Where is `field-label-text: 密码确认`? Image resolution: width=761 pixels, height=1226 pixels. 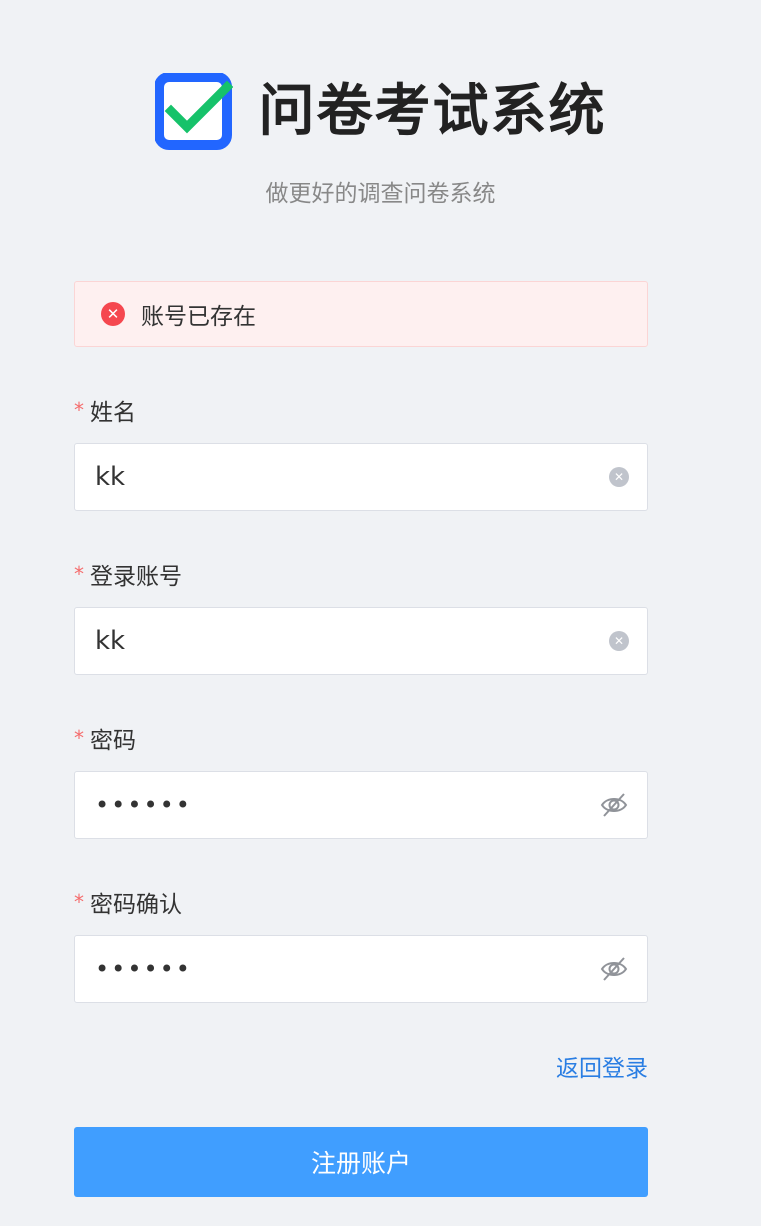
field-label-text: 密码确认 is located at coordinates (136, 905).